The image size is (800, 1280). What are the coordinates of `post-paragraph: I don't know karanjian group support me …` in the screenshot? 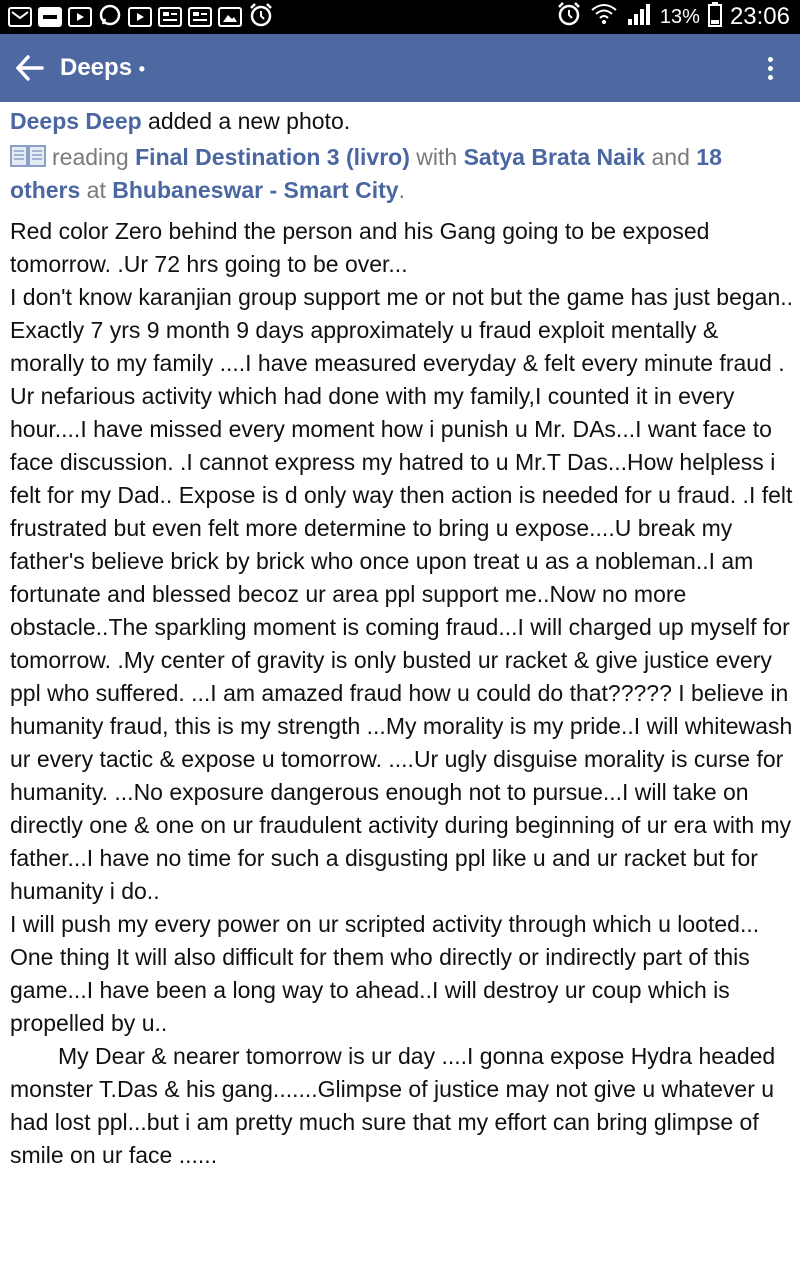 It's located at (402, 297).